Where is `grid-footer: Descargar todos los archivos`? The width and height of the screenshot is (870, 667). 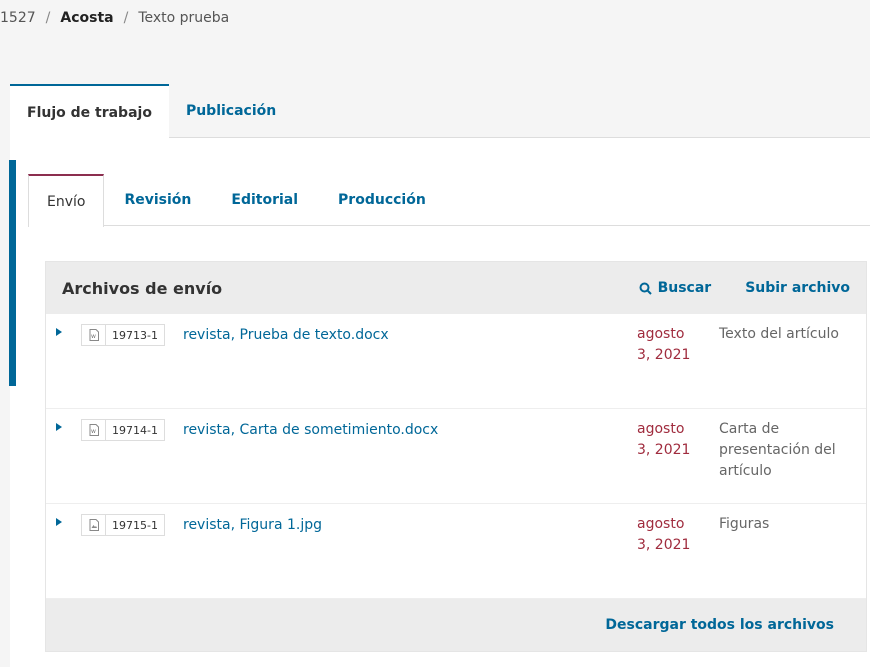 grid-footer: Descargar todos los archivos is located at coordinates (456, 625).